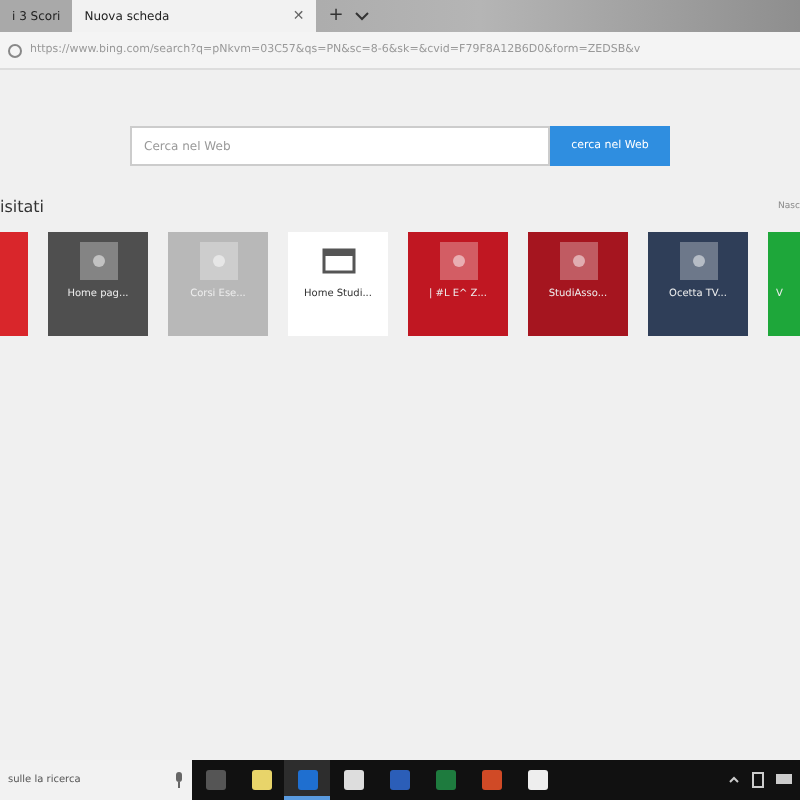  Describe the element at coordinates (22, 207) in the screenshot. I see `section-heading: isitati` at that location.